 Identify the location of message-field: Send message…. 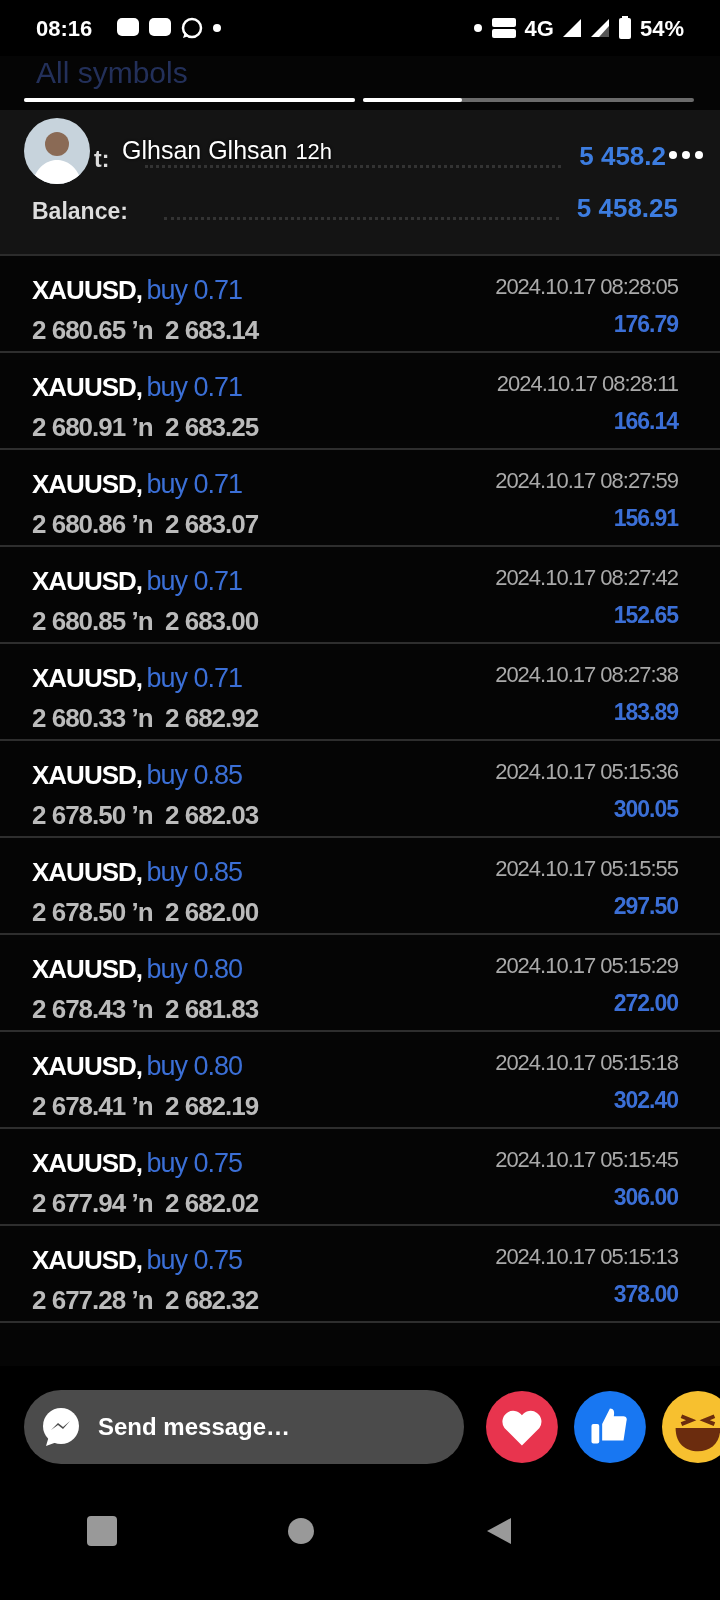
(244, 1427).